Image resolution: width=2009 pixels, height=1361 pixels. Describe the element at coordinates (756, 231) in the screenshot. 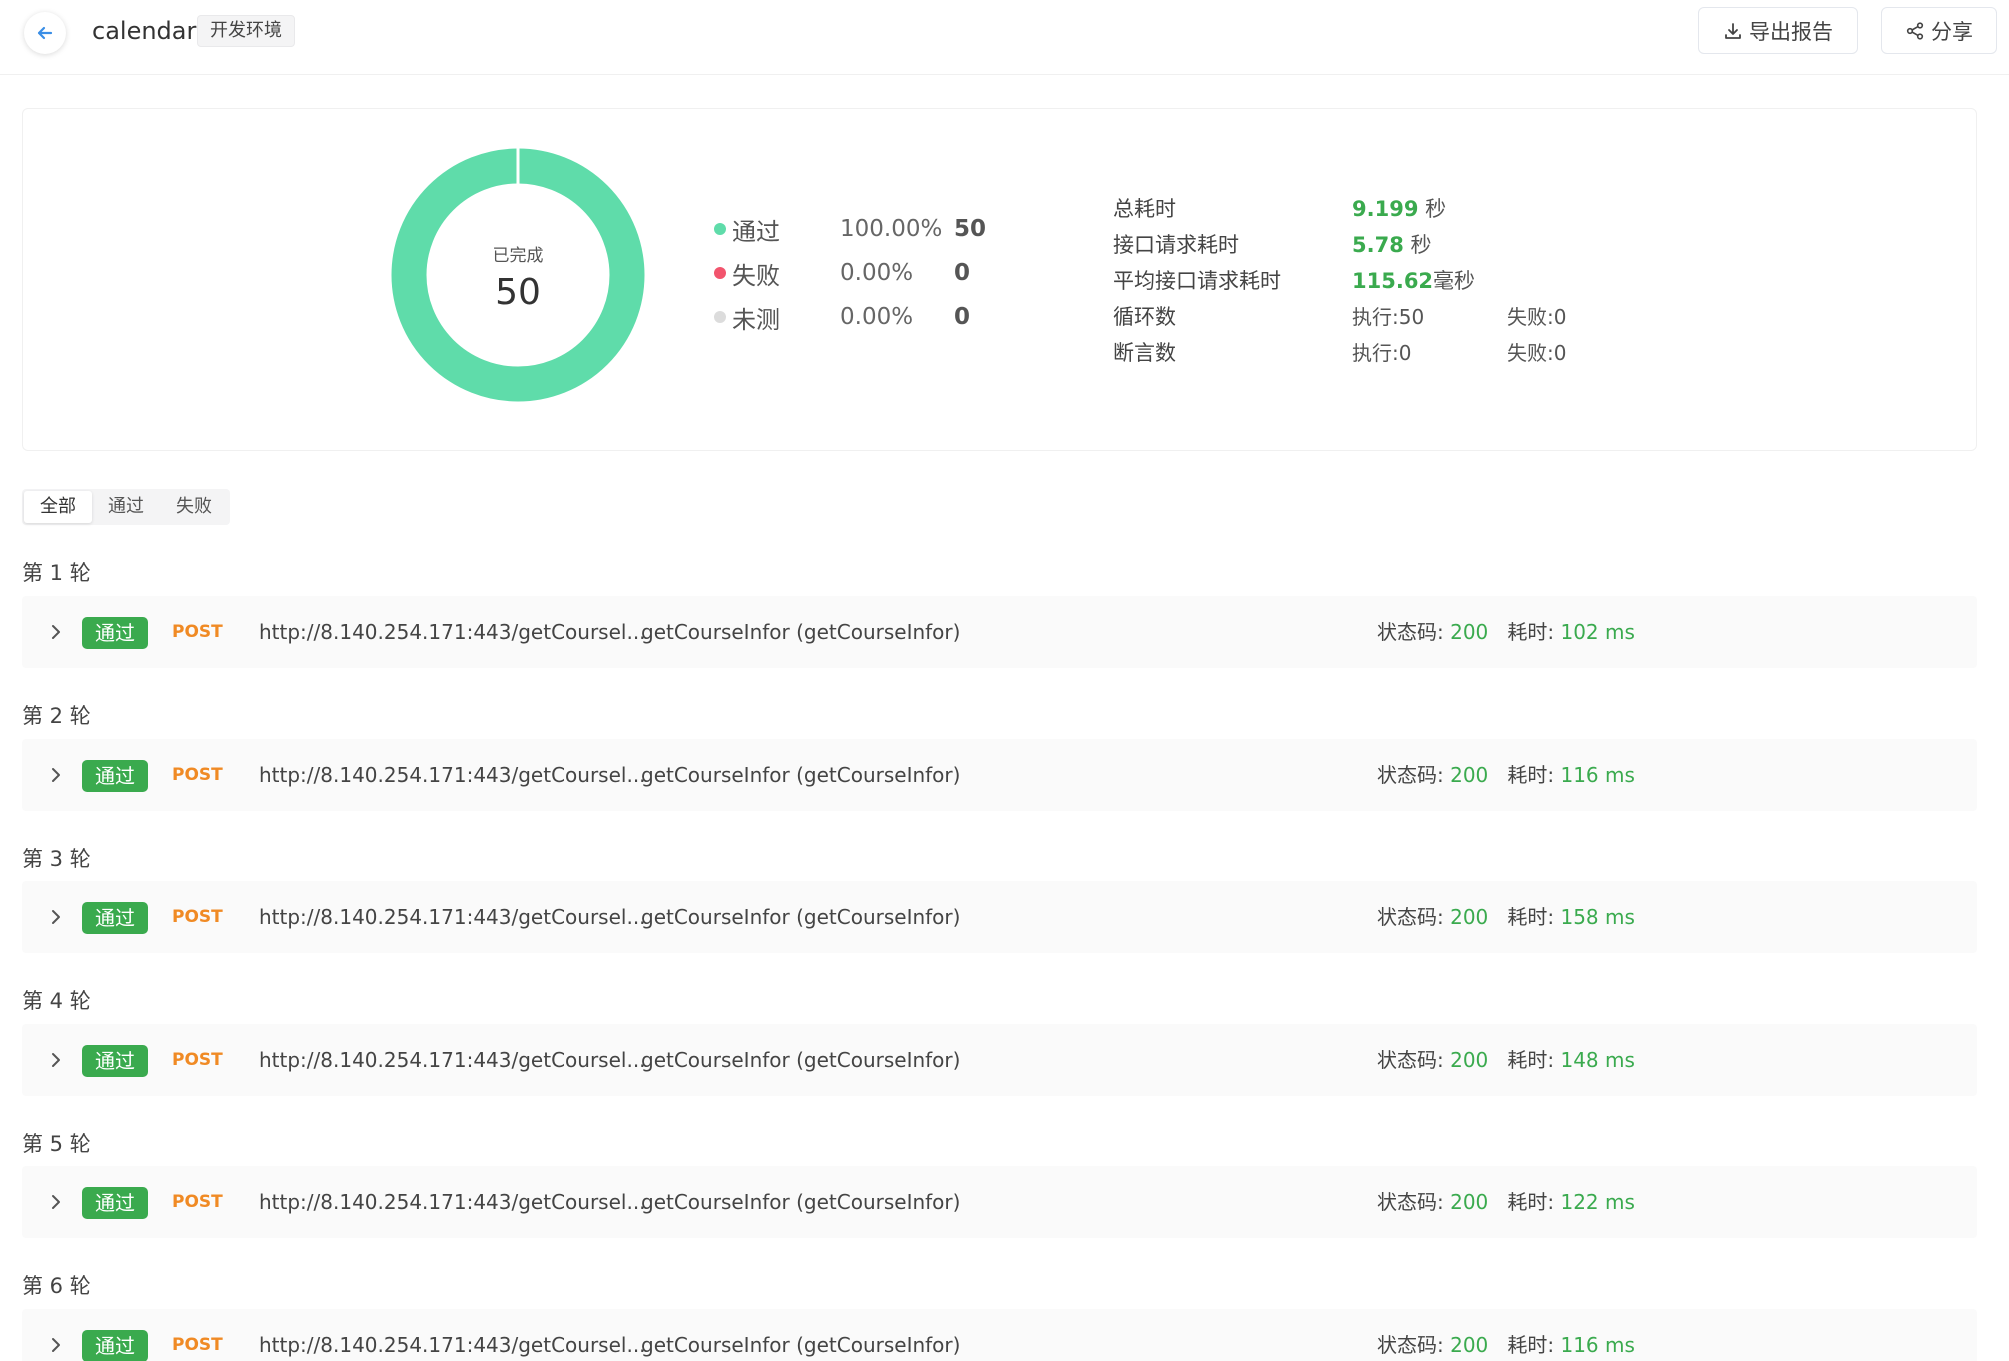

I see `legend-name: 通过` at that location.